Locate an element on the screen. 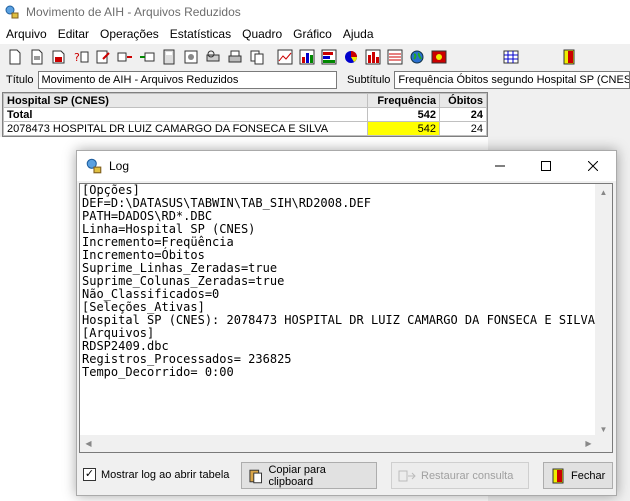 This screenshot has height=501, width=630. app-icon is located at coordinates (12, 12).